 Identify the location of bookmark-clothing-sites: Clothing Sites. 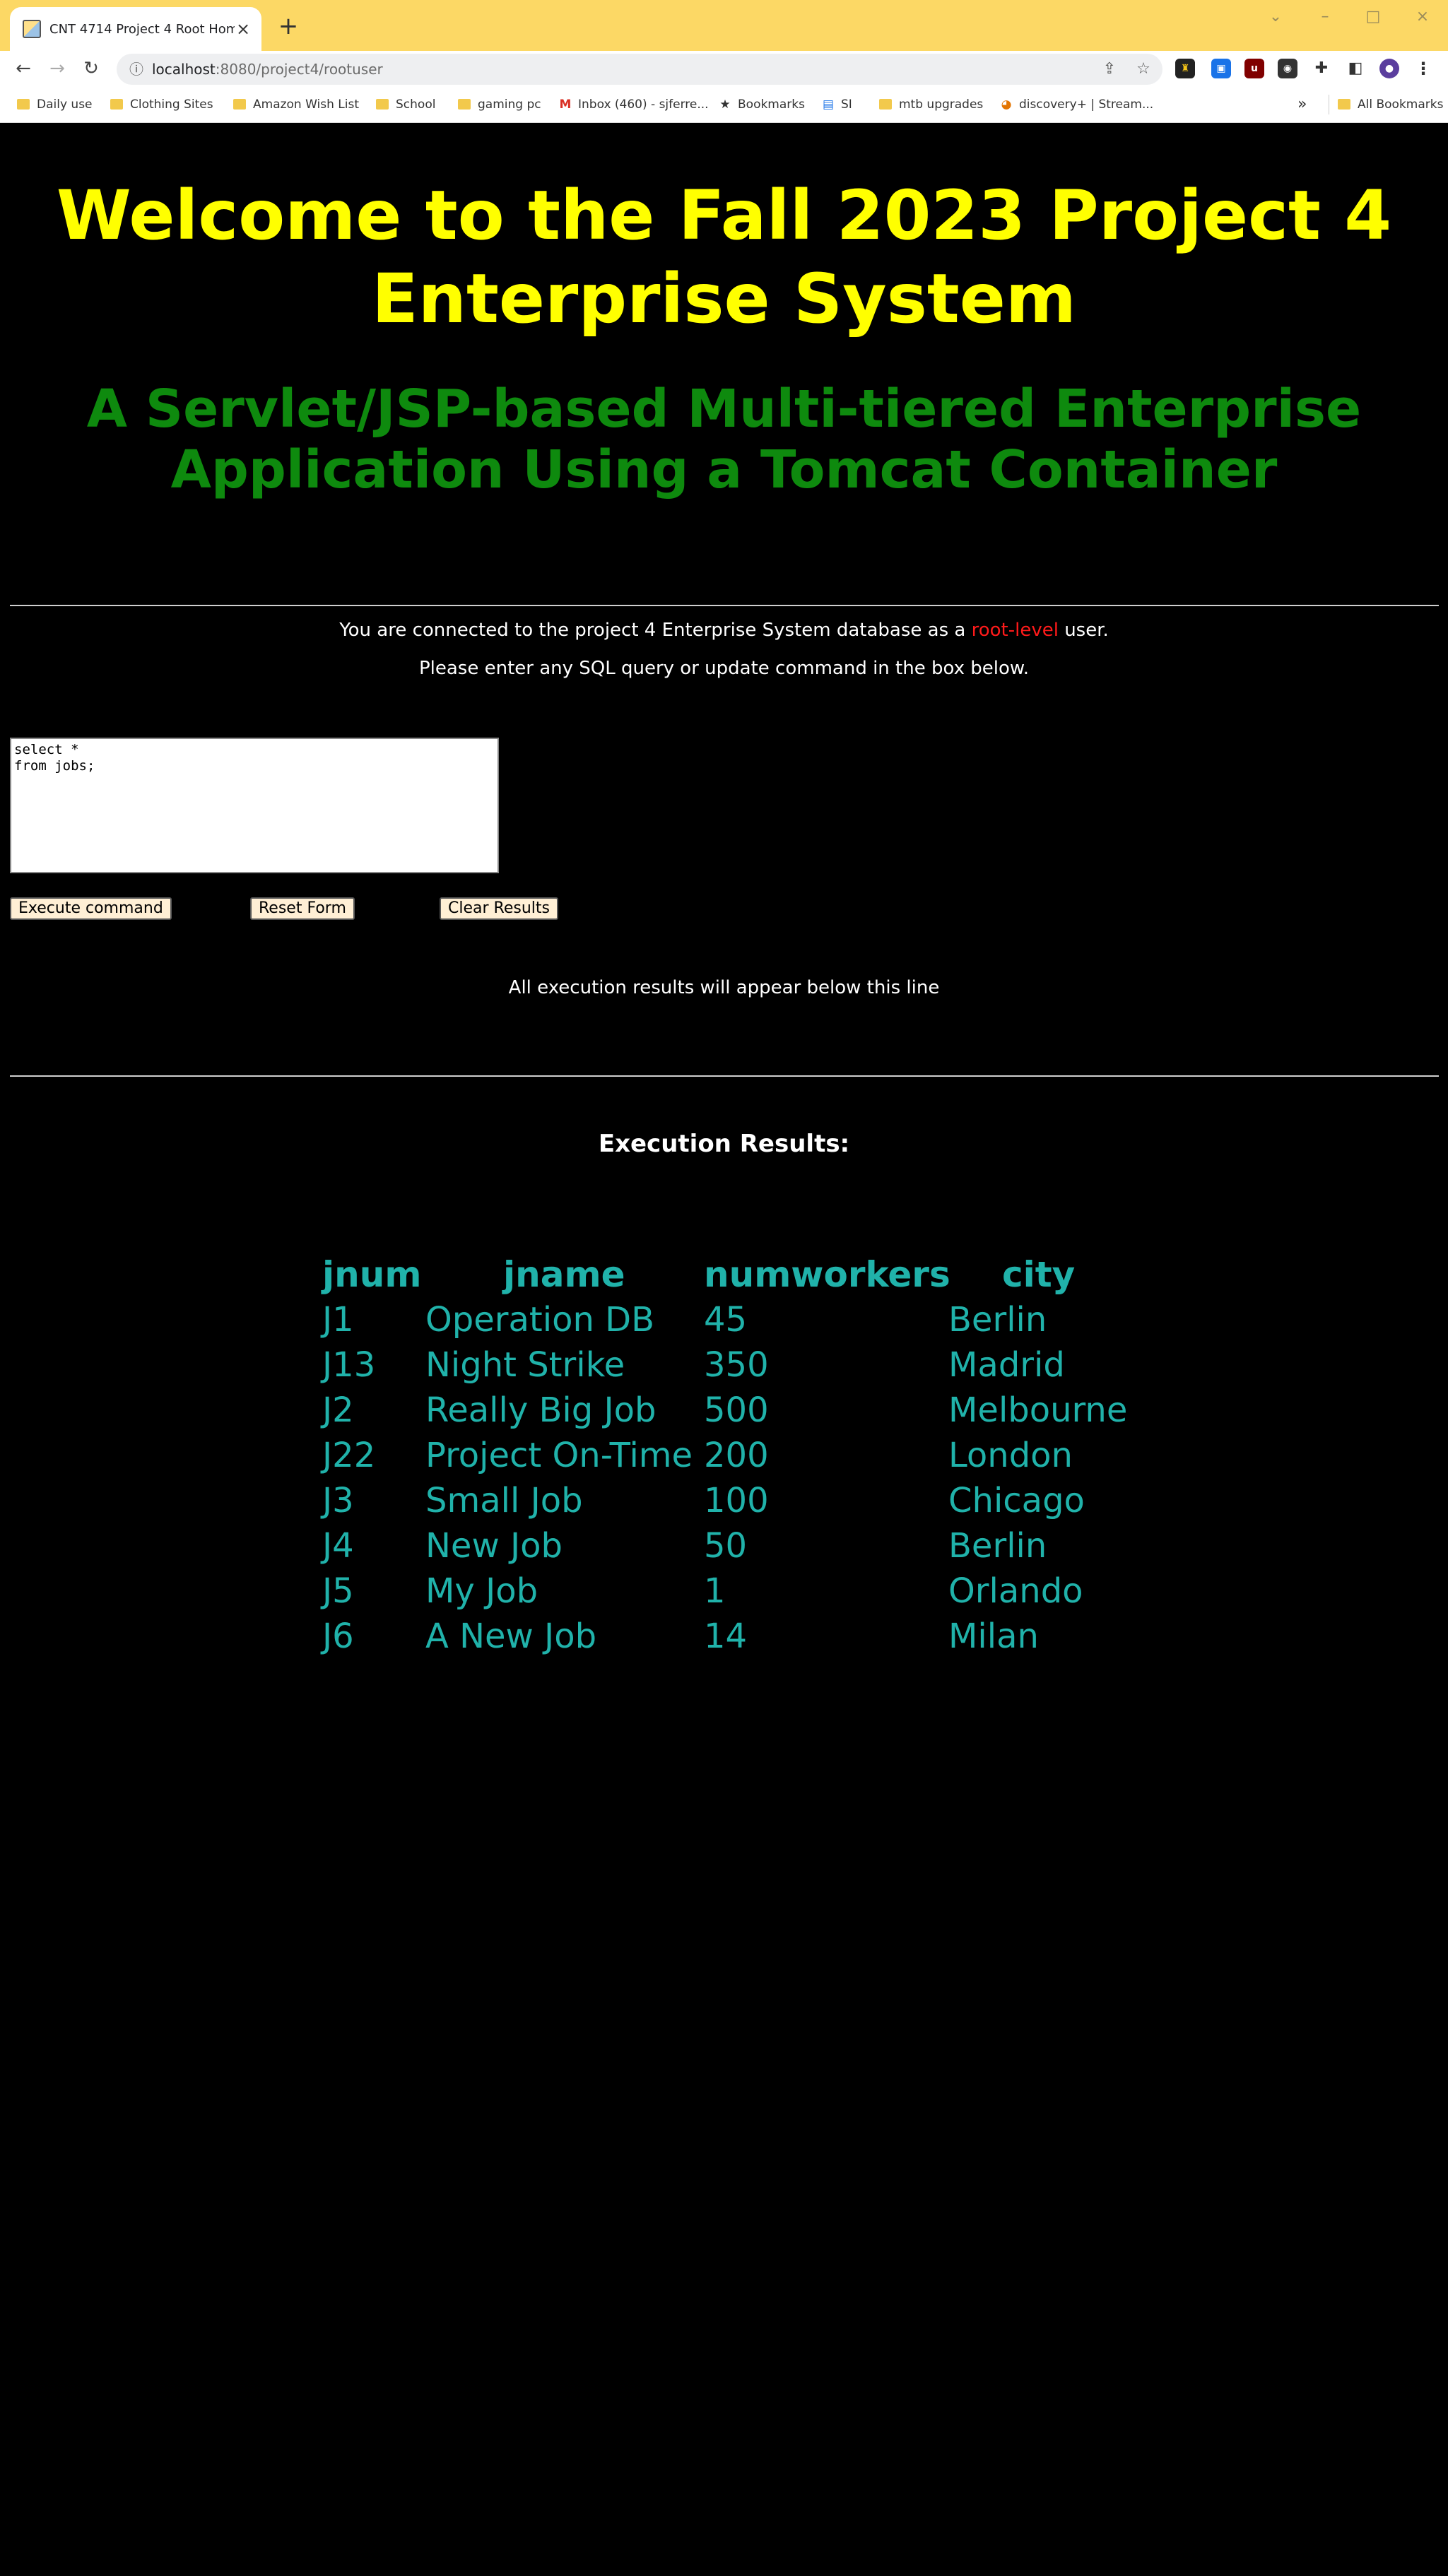
(162, 104).